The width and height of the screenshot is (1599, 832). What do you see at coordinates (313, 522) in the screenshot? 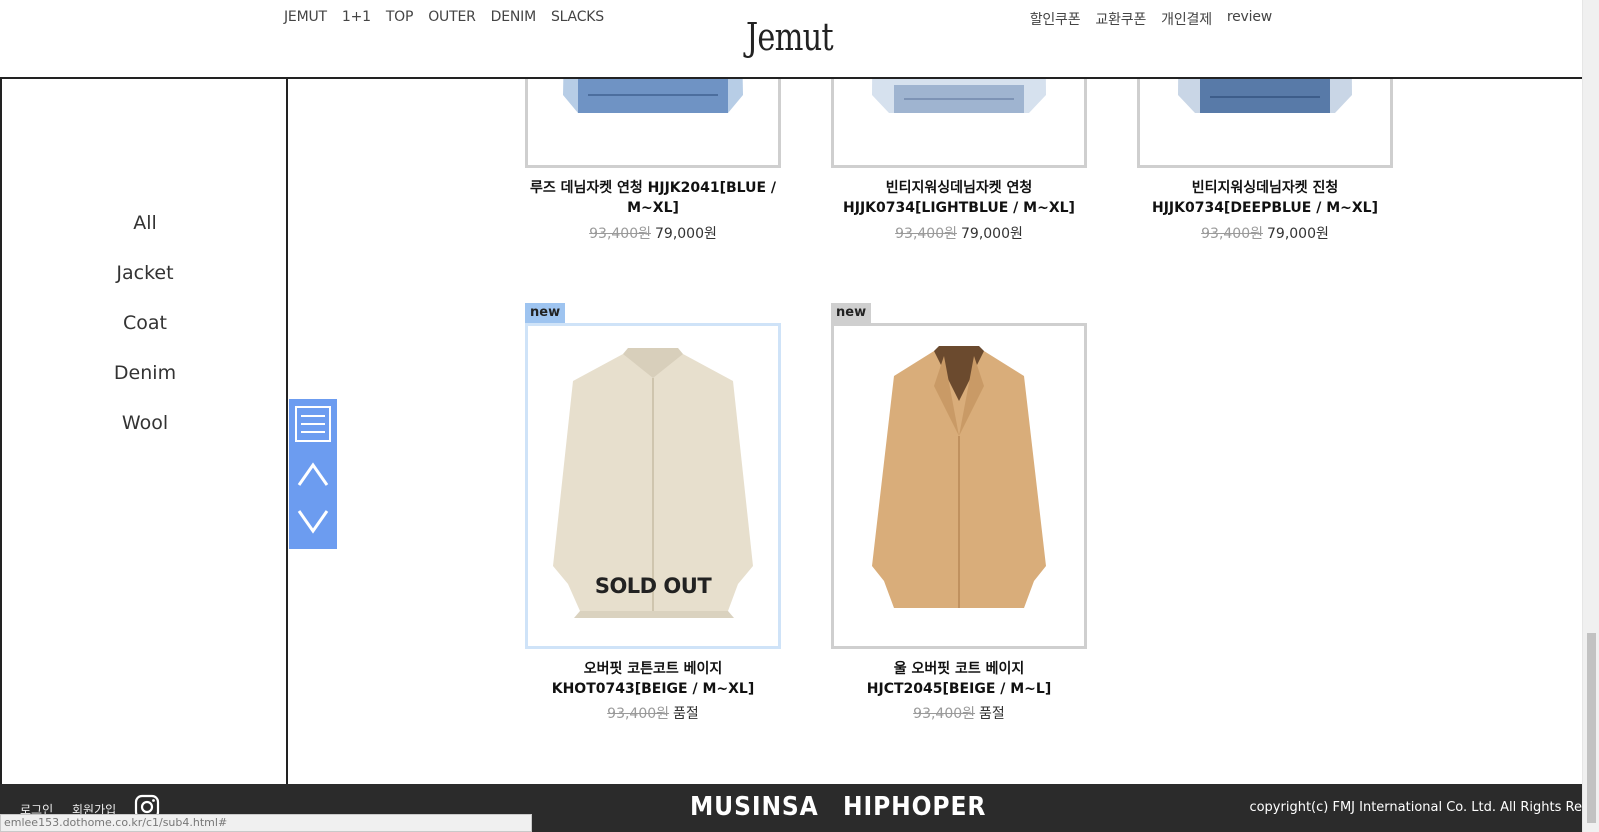
I see `scroll-down-icon` at bounding box center [313, 522].